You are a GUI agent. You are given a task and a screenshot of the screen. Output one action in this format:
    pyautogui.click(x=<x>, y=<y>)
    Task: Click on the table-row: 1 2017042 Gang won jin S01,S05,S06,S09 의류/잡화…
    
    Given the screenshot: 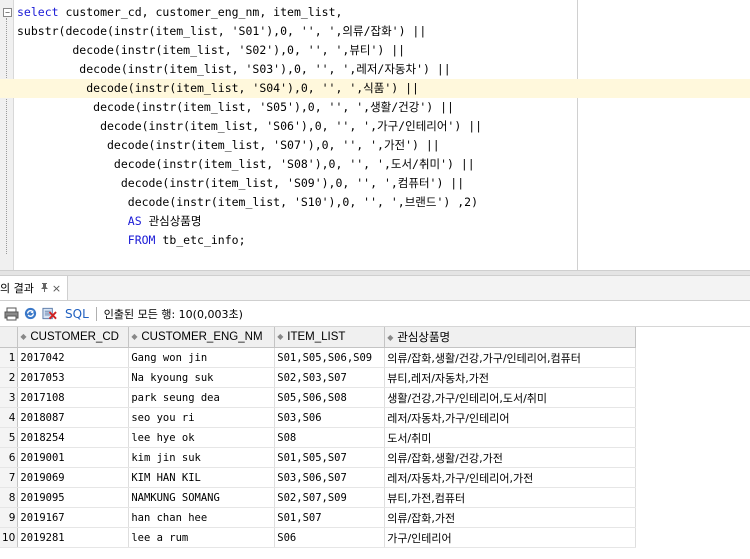 What is the action you would take?
    pyautogui.click(x=375, y=357)
    